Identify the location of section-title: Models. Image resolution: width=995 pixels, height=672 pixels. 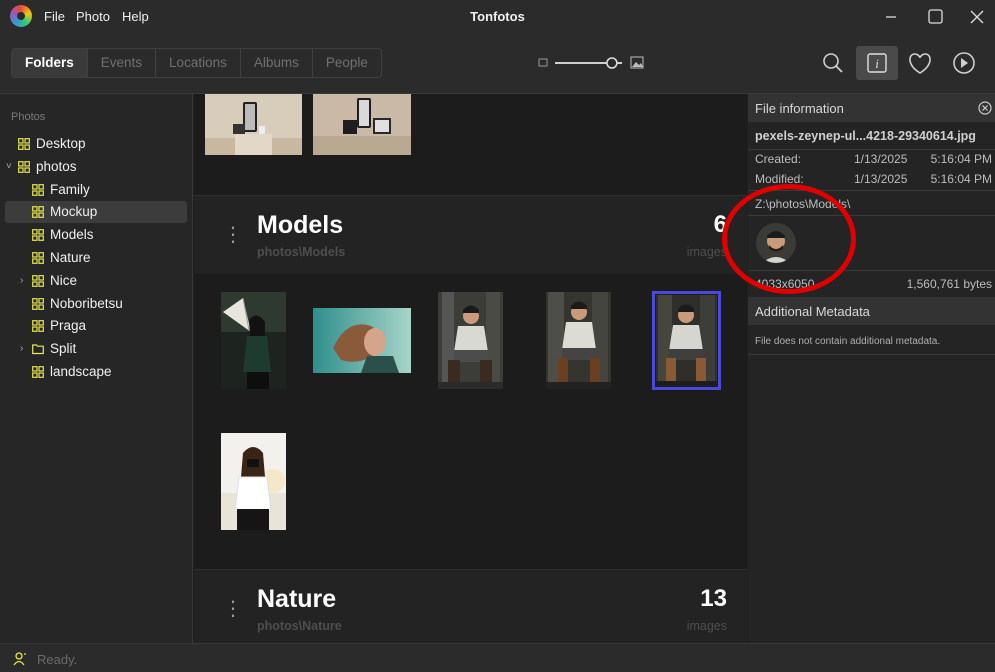
(300, 225).